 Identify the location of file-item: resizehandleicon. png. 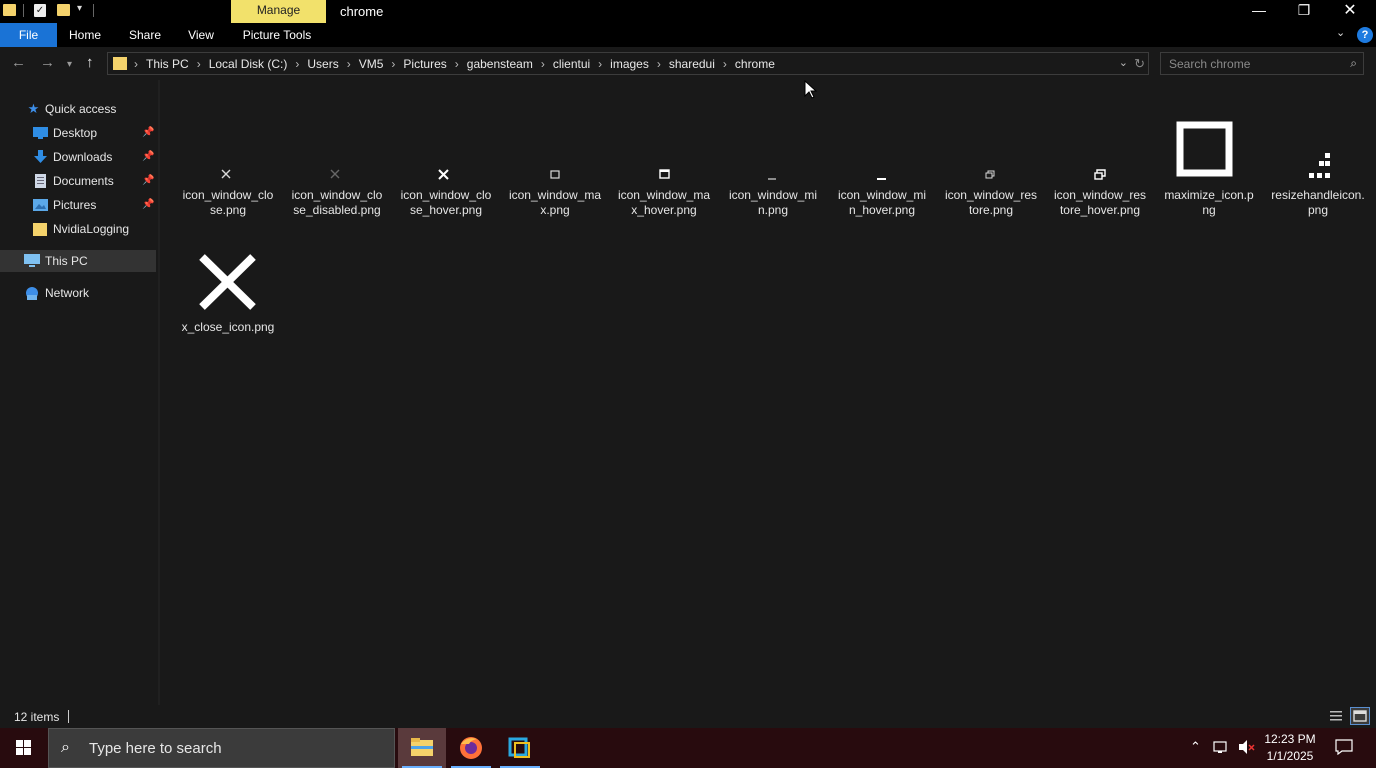
(1318, 165).